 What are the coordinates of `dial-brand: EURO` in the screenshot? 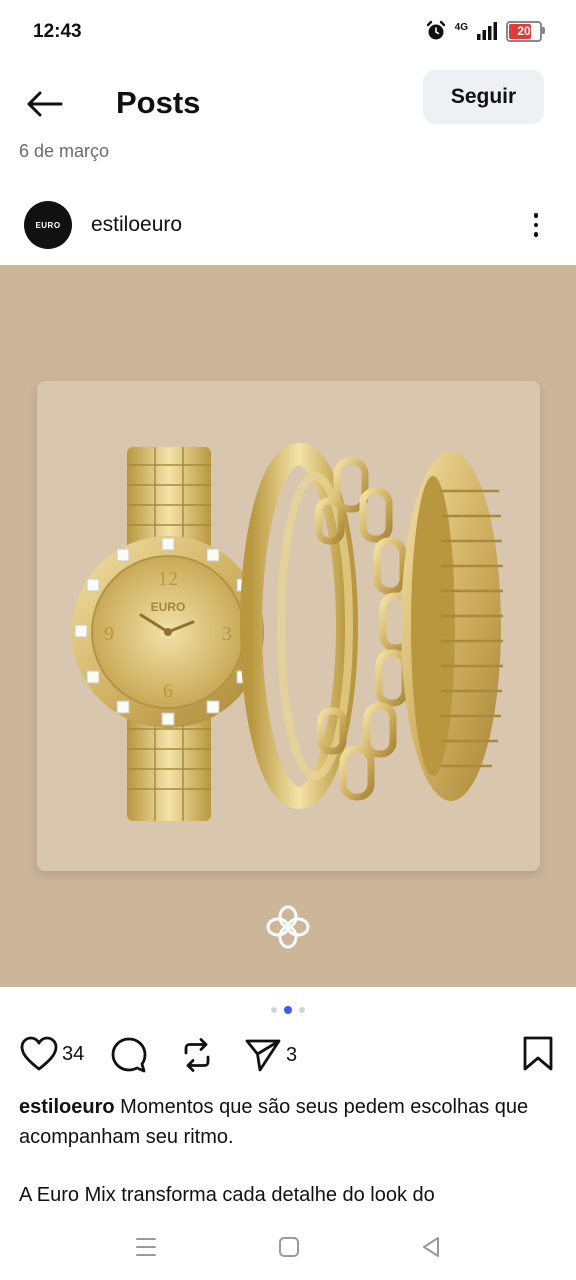 It's located at (168, 607).